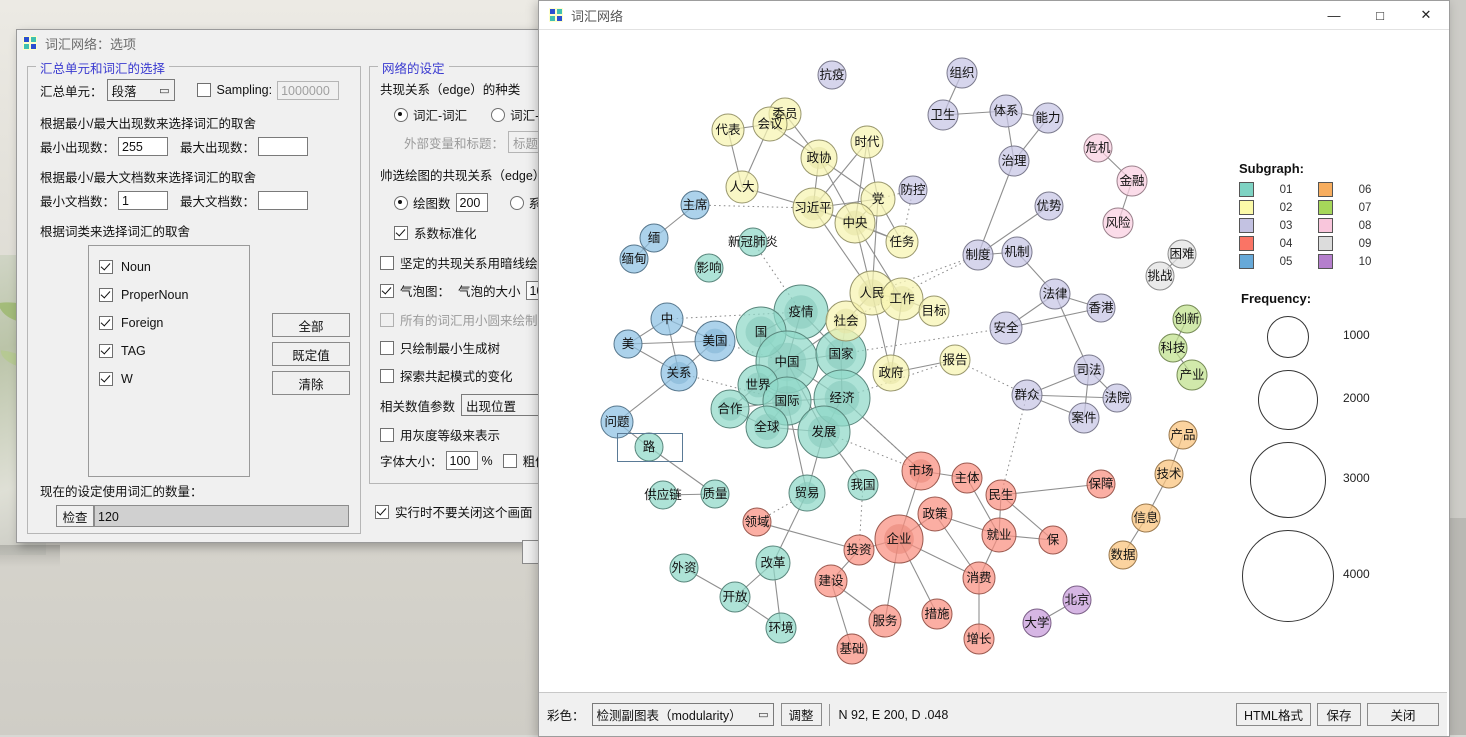 The width and height of the screenshot is (1466, 737). What do you see at coordinates (75, 516) in the screenshot?
I see `check-button: 检查` at bounding box center [75, 516].